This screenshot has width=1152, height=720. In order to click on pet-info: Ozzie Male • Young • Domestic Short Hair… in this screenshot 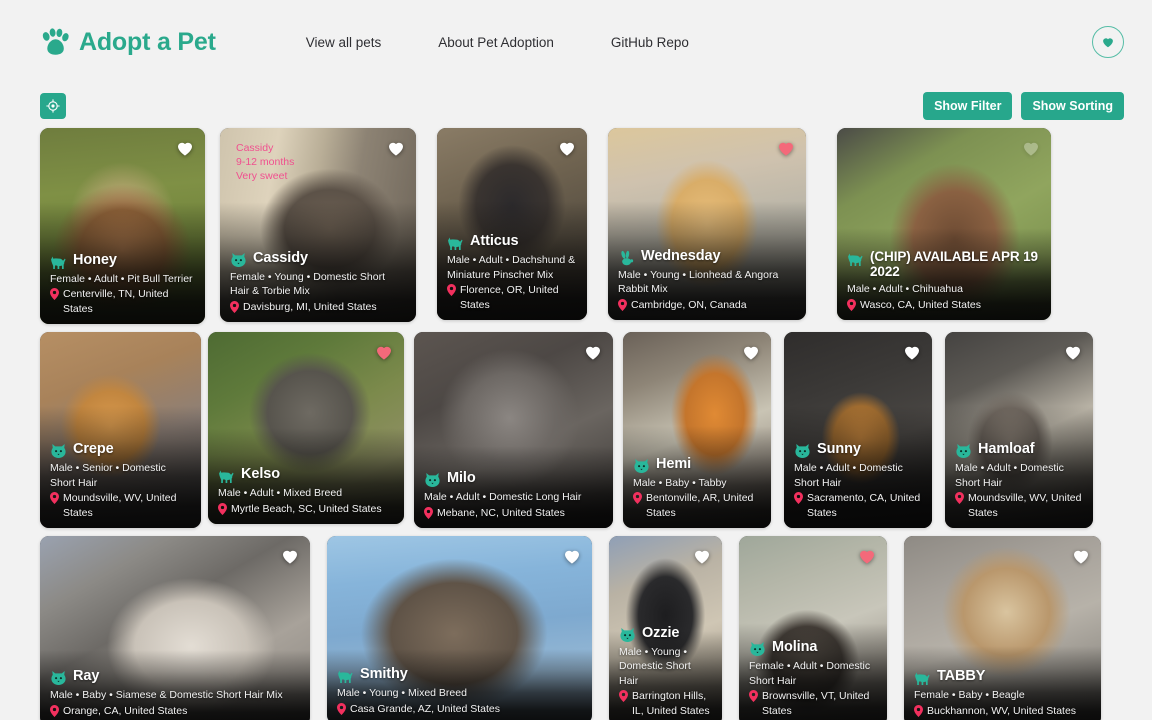, I will do `click(665, 672)`.